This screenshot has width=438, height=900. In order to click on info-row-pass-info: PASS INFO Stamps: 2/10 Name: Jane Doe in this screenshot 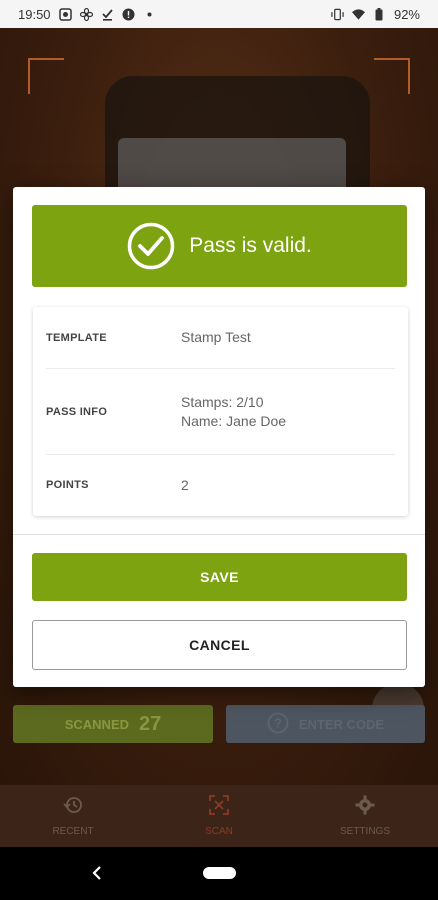, I will do `click(220, 412)`.